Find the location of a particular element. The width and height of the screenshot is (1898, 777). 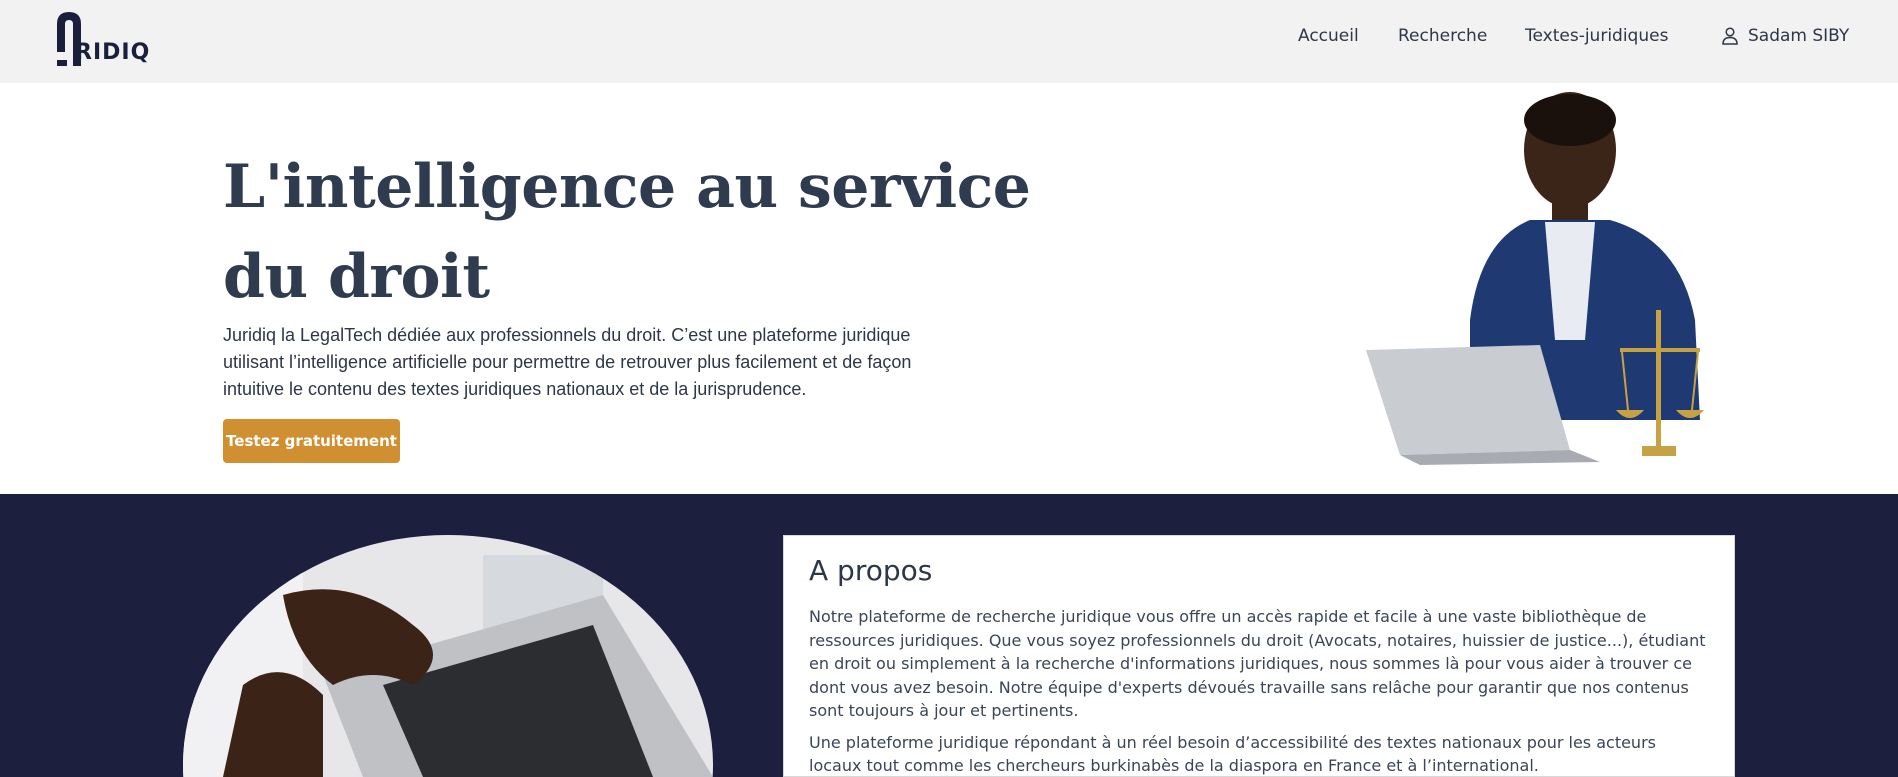

nav-accueil: Accueil is located at coordinates (1328, 36).